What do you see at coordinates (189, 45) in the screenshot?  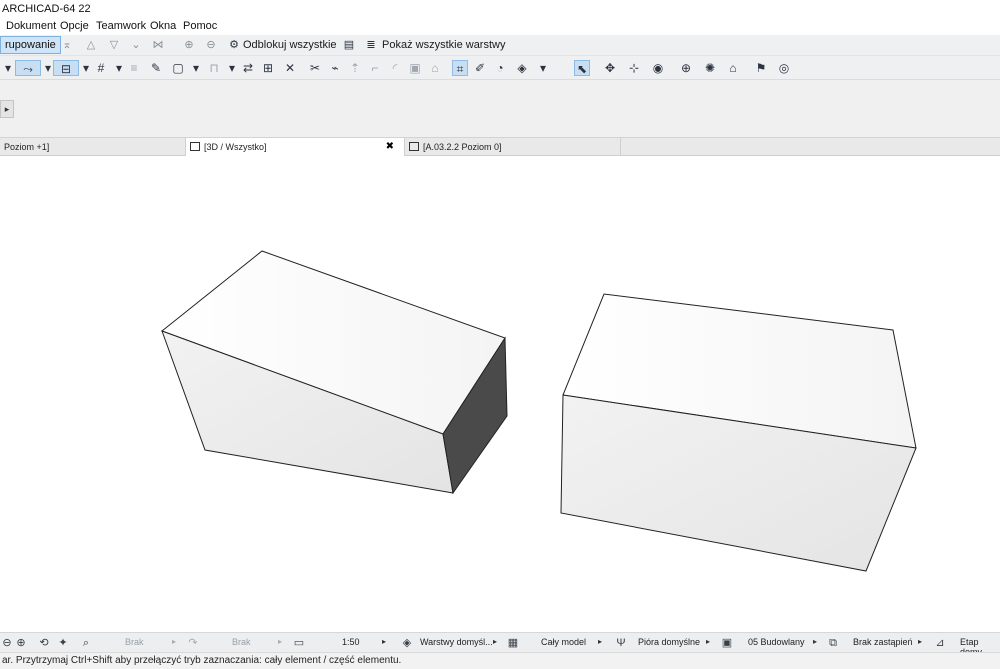 I see `lock-icon: ⊕` at bounding box center [189, 45].